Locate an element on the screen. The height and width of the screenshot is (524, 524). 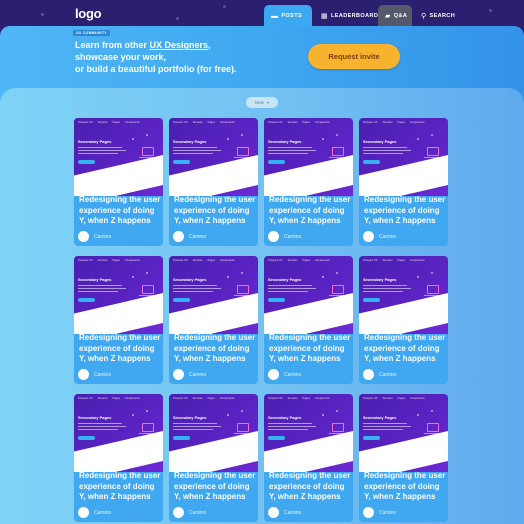
logo: logo is located at coordinates (88, 13).